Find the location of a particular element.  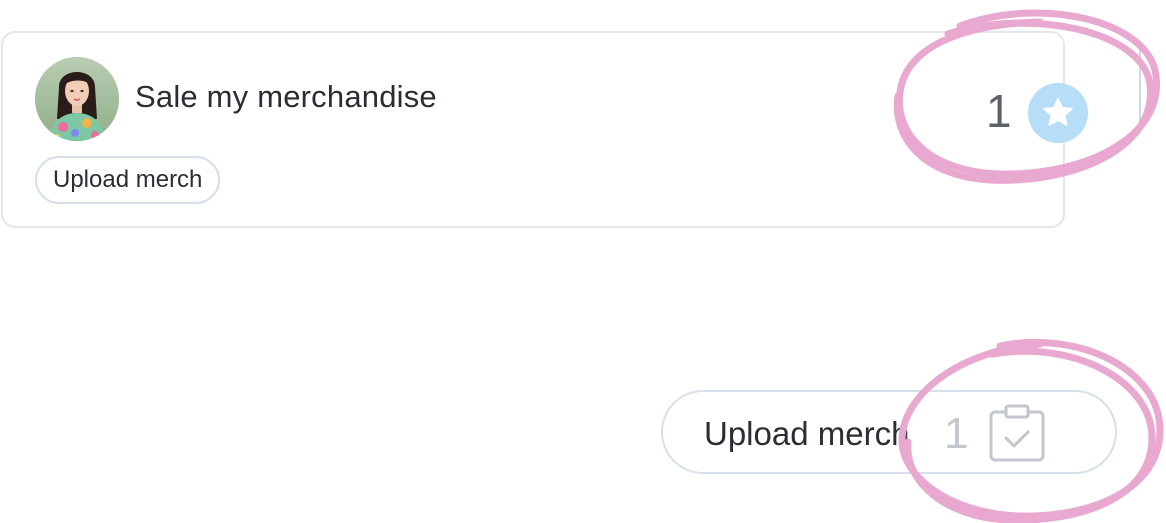

star-icon is located at coordinates (1058, 112).